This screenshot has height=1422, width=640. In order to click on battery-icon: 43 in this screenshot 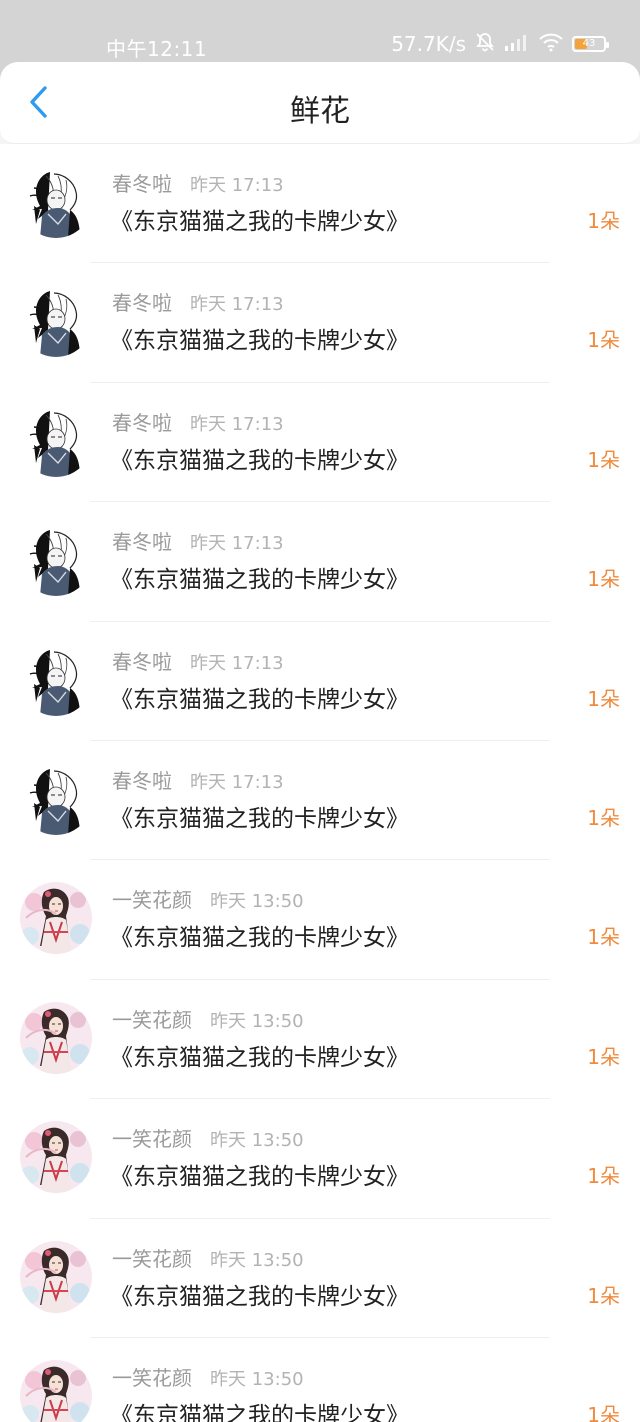, I will do `click(590, 44)`.